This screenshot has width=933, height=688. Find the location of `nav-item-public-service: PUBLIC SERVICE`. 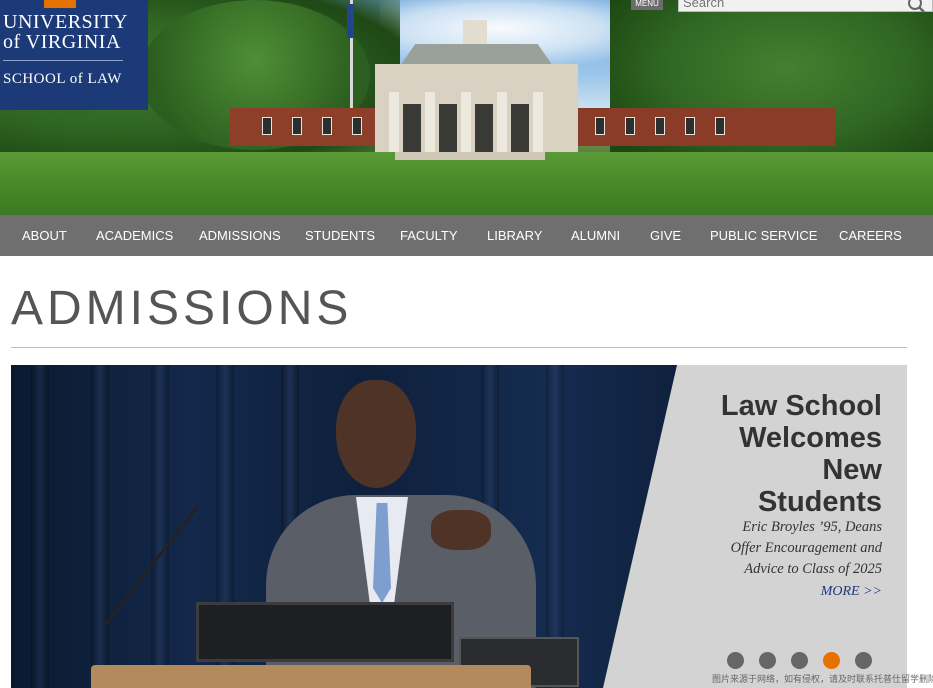

nav-item-public-service: PUBLIC SERVICE is located at coordinates (763, 235).